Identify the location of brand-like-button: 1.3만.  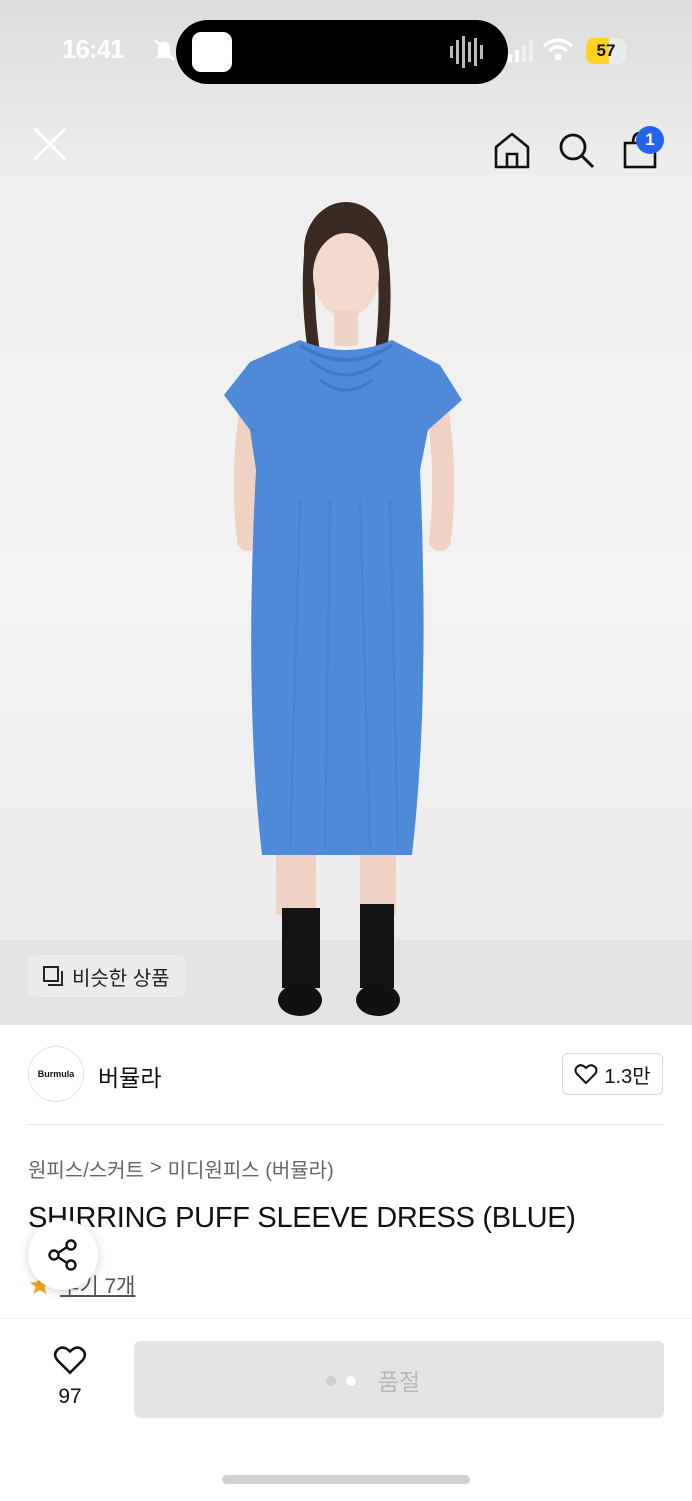
(612, 1074).